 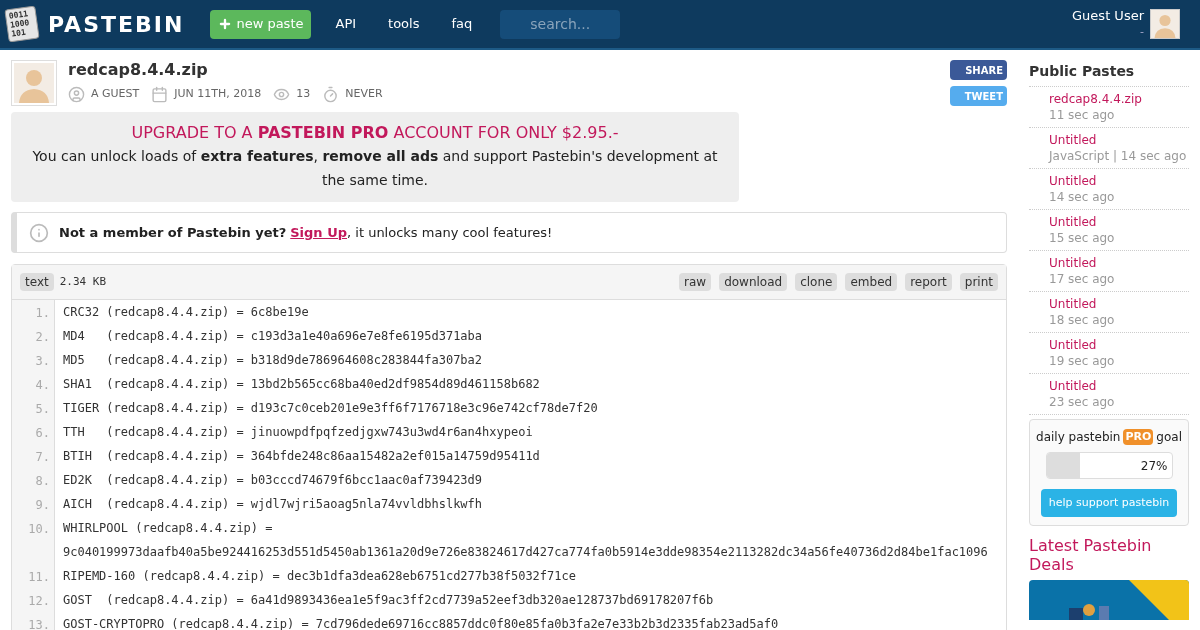 What do you see at coordinates (462, 24) in the screenshot?
I see `nav-link: faq` at bounding box center [462, 24].